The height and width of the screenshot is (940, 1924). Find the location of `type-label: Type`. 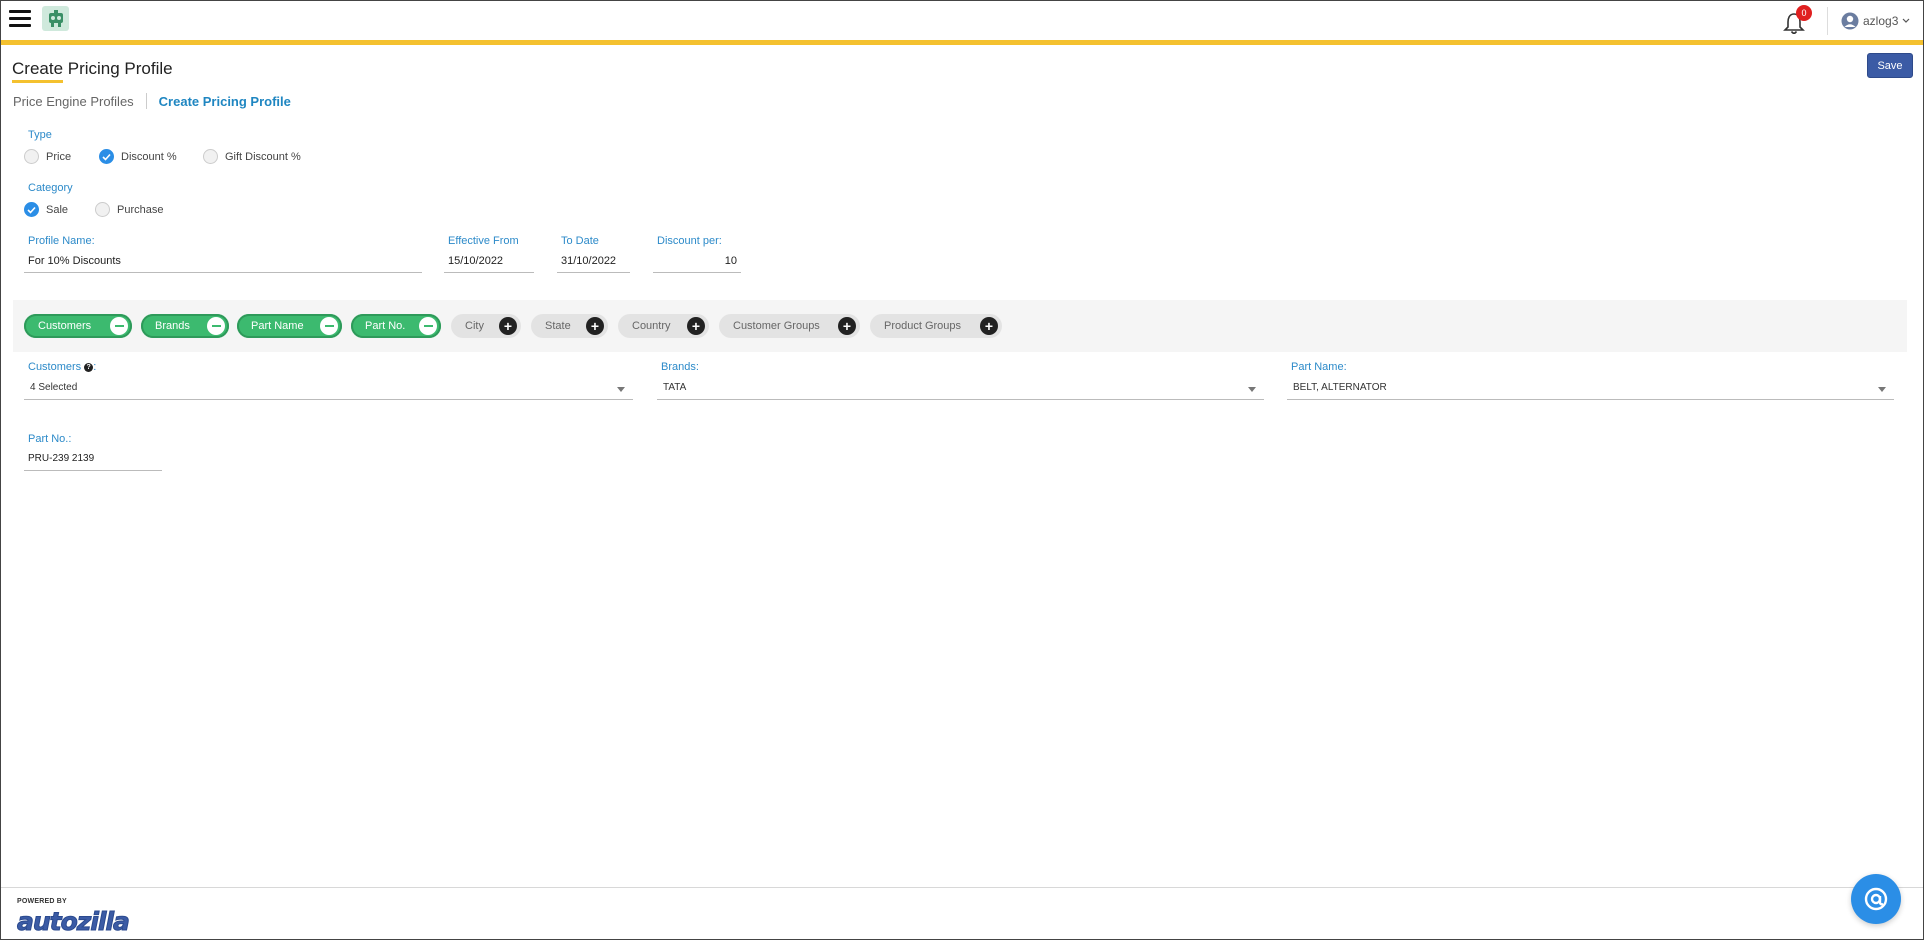

type-label: Type is located at coordinates (40, 135).